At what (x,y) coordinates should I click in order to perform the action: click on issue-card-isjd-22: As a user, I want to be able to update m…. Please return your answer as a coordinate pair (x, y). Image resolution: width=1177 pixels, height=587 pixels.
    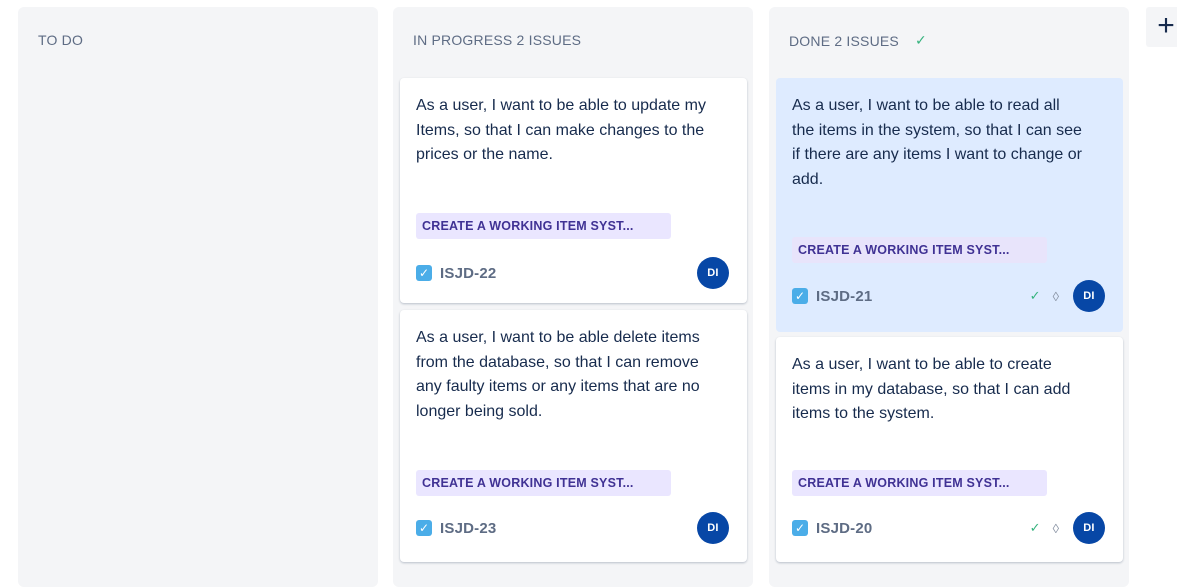
    Looking at the image, I should click on (573, 190).